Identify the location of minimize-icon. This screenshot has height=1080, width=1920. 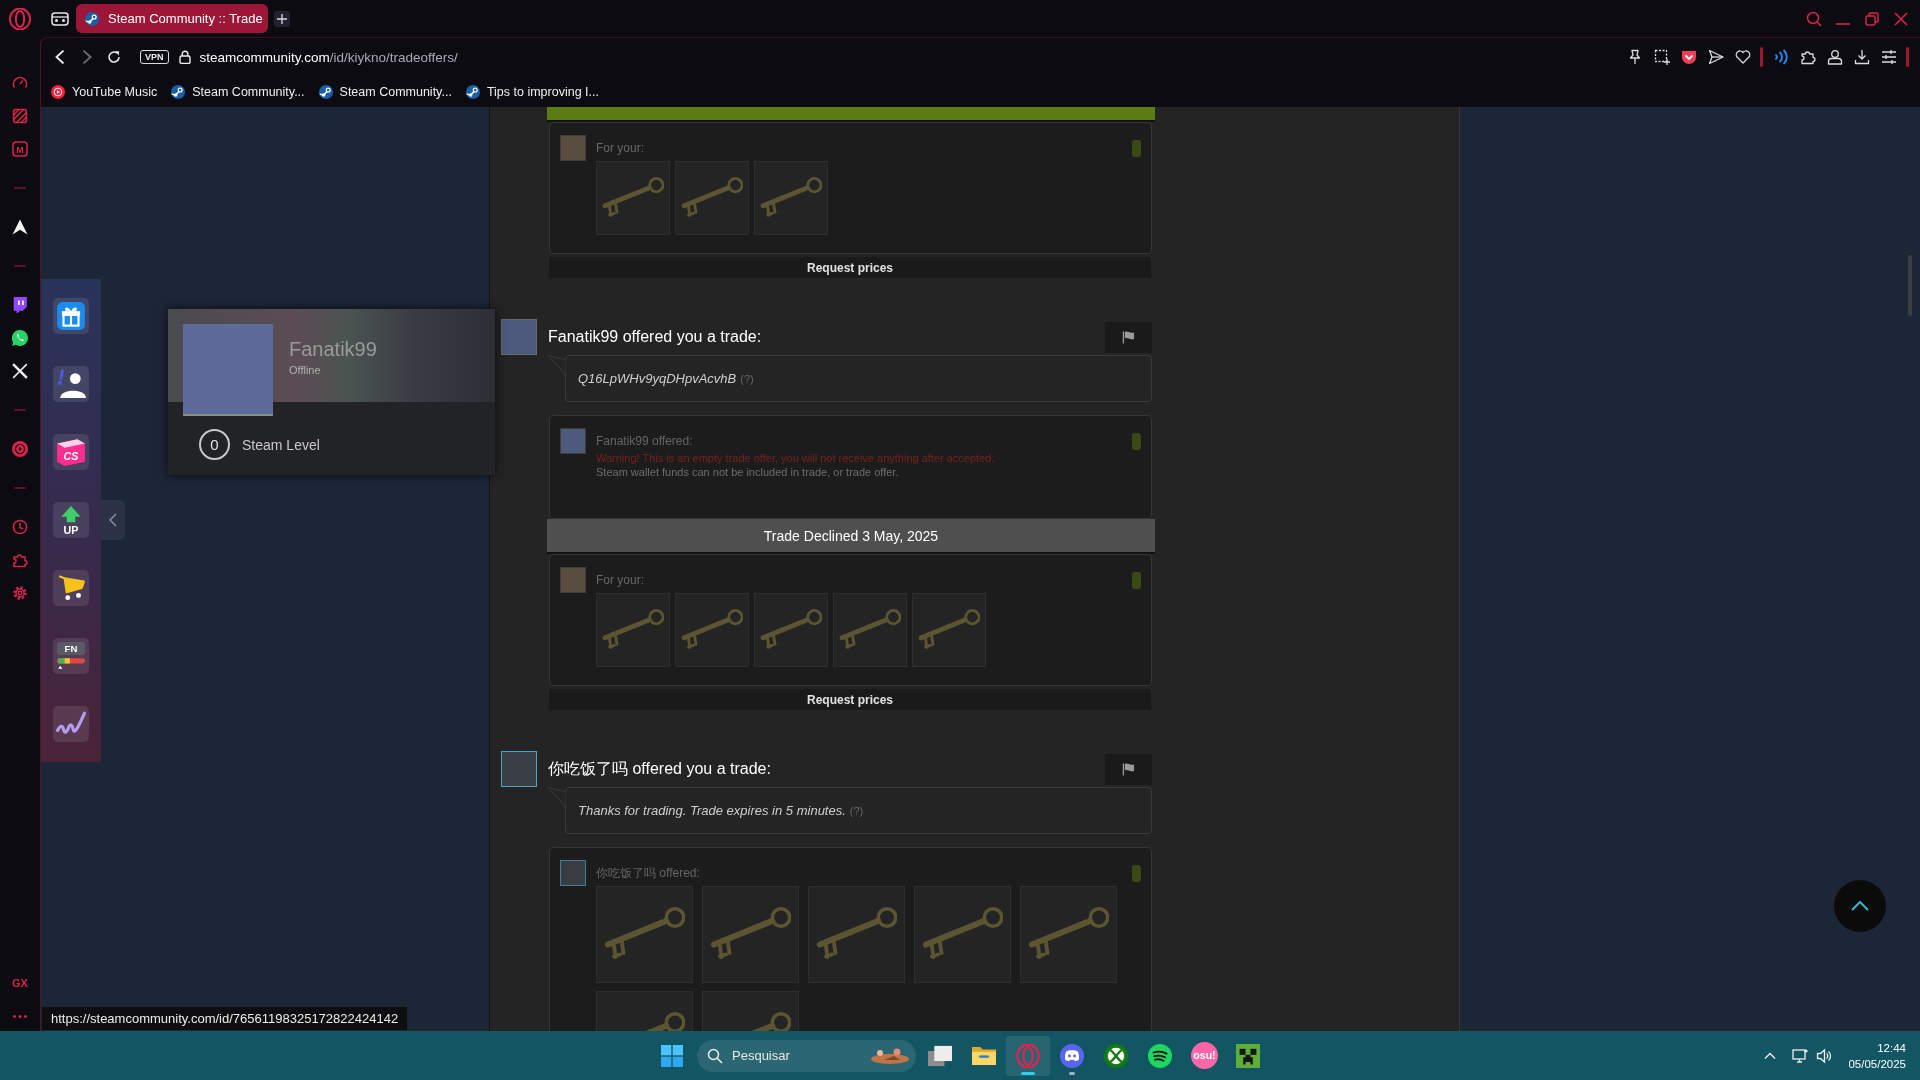
(1842, 23).